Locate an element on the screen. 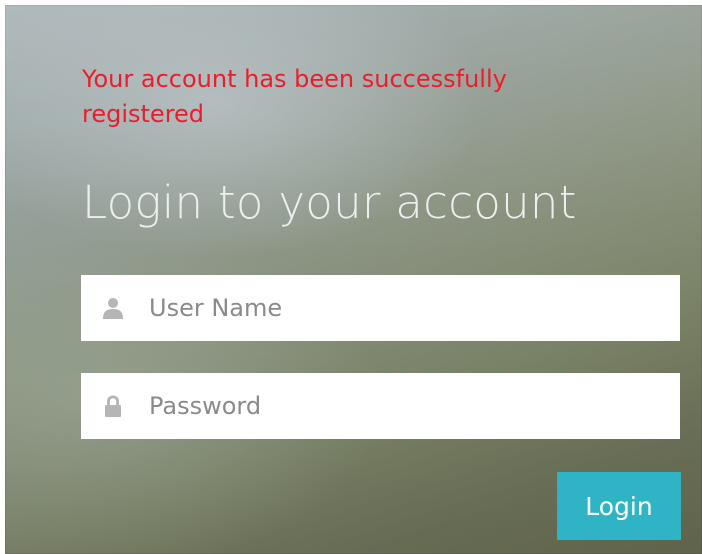 The image size is (702, 554). username-input is located at coordinates (409, 308).